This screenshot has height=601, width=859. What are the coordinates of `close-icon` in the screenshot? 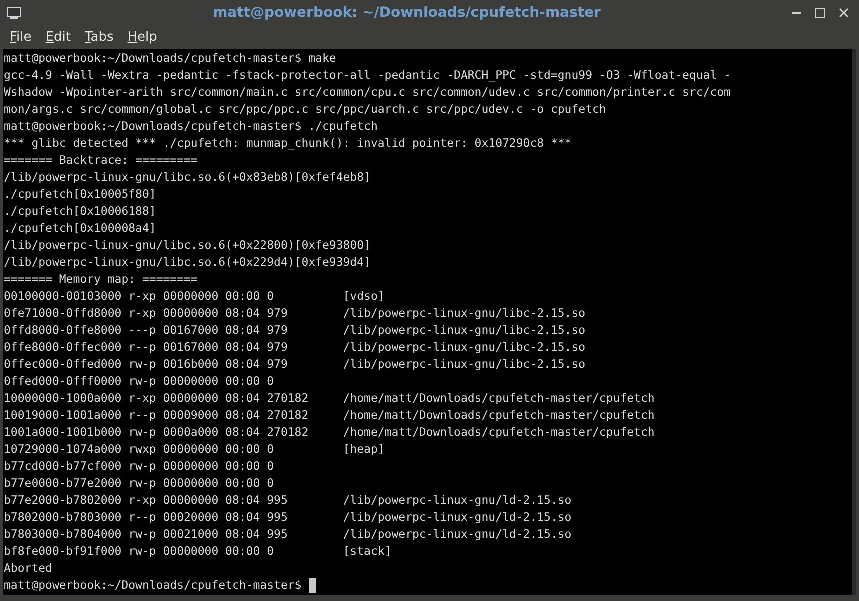 It's located at (844, 13).